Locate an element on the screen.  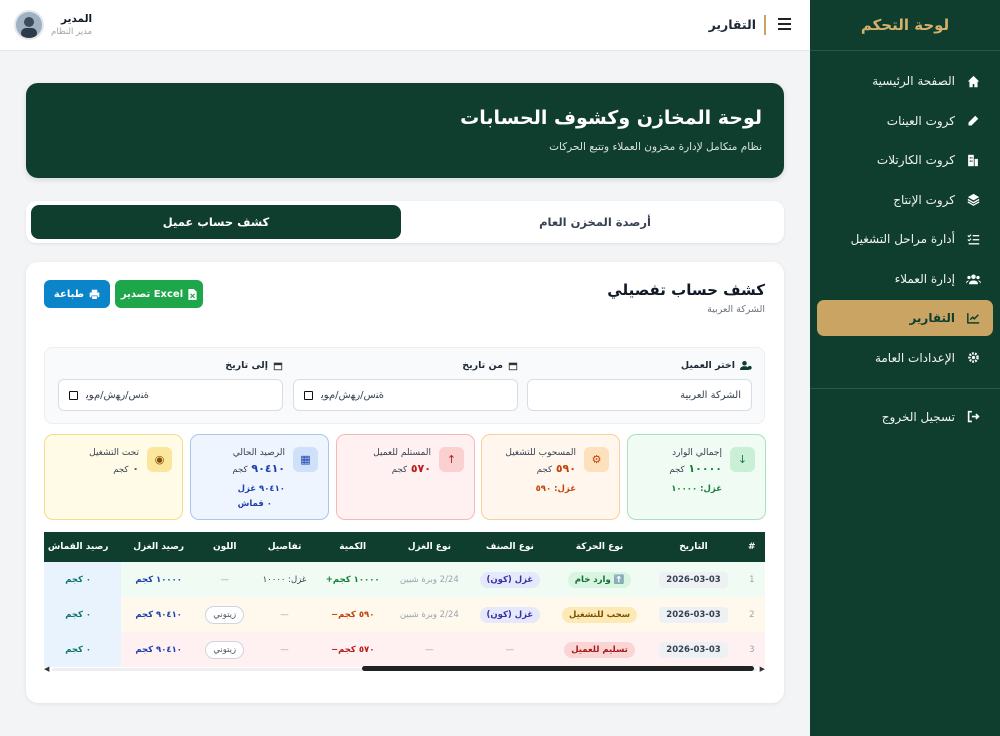
tab-warehouse-balances: أرصدة المخزن العام is located at coordinates (595, 222).